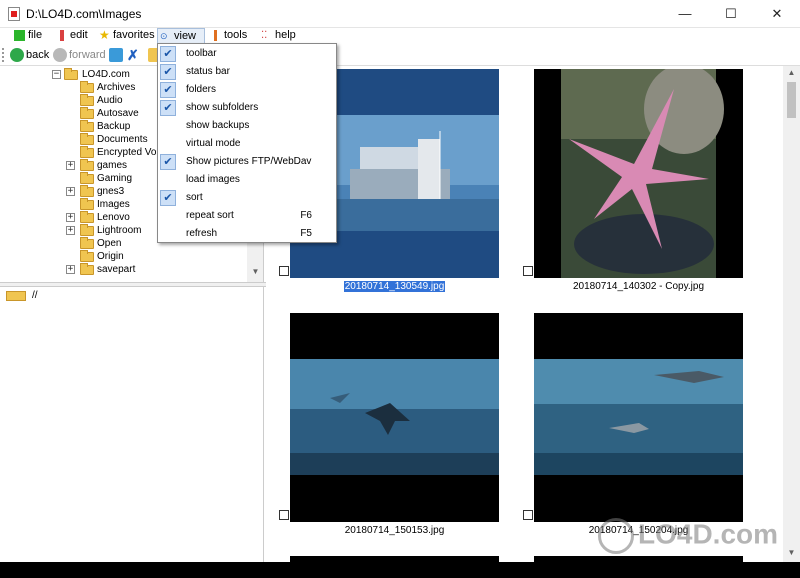 The height and width of the screenshot is (578, 800). Describe the element at coordinates (116, 87) in the screenshot. I see `tree-item-label: Archives` at that location.